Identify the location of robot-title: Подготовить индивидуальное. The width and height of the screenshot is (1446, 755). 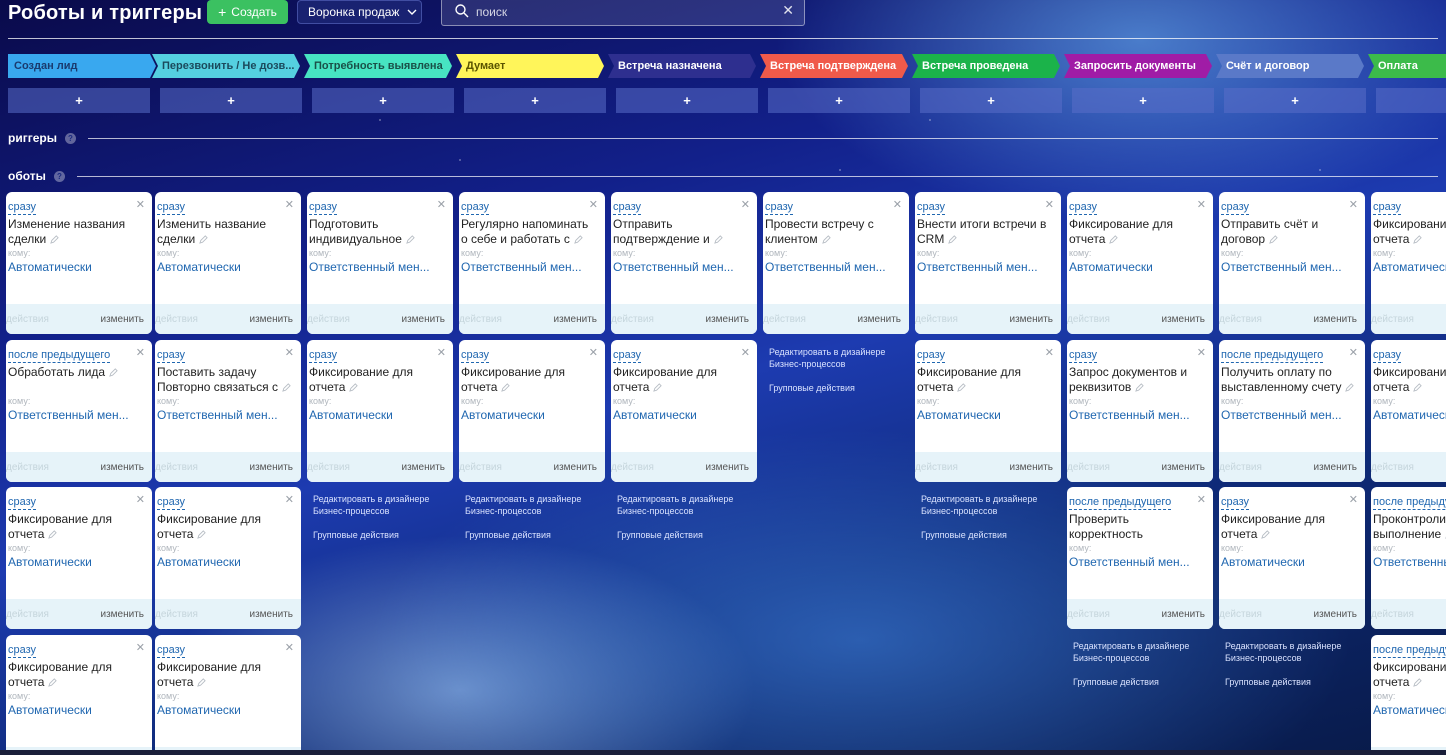
(377, 232).